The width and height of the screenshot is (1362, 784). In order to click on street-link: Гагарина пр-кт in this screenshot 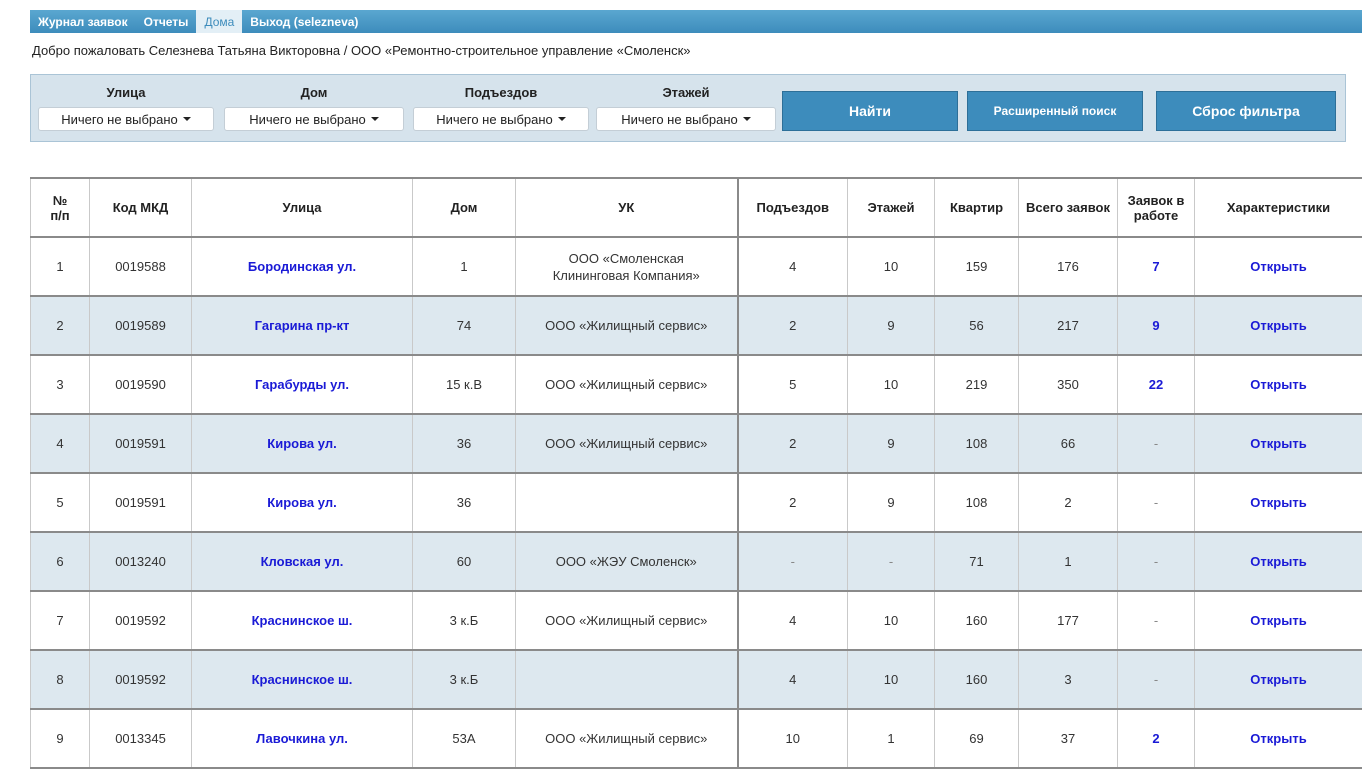, I will do `click(302, 325)`.